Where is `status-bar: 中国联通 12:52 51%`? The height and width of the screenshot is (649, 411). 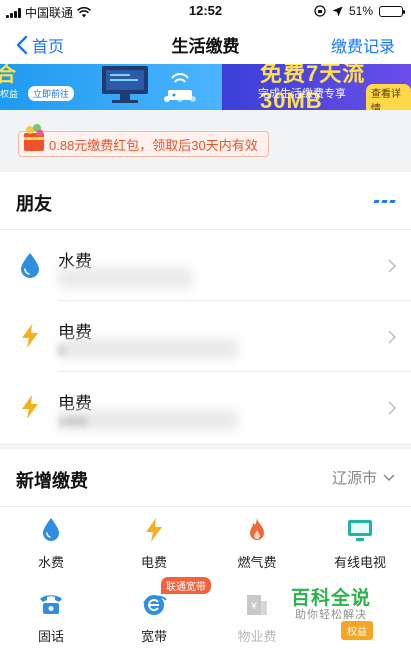 status-bar: 中国联通 12:52 51% is located at coordinates (205, 11).